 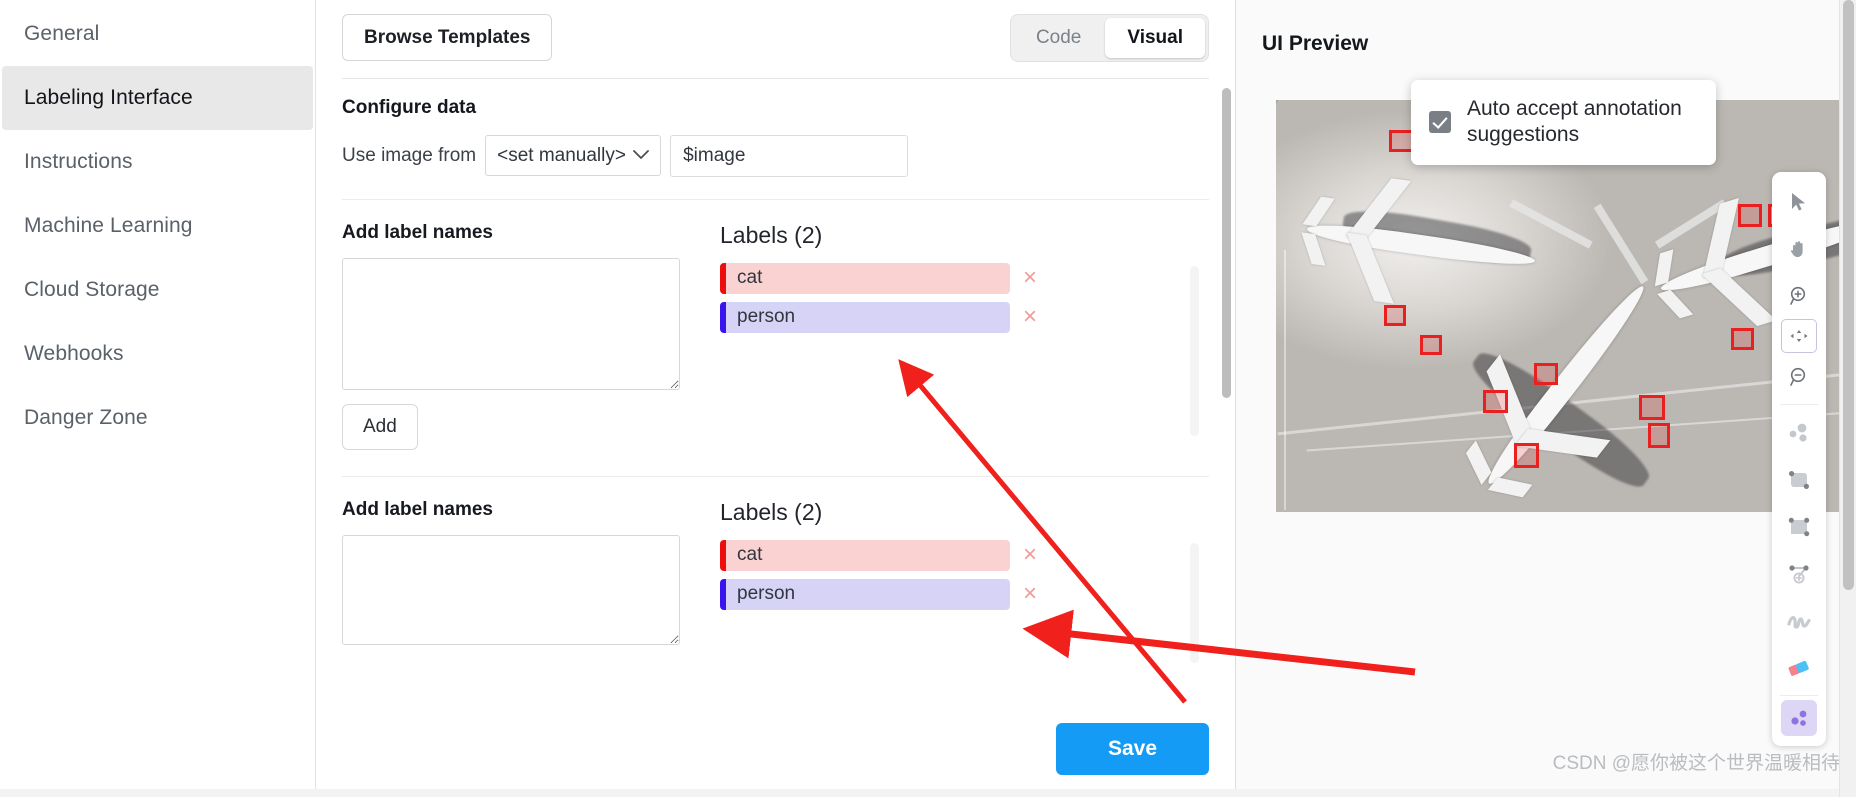 I want to click on hand-icon, so click(x=1799, y=248).